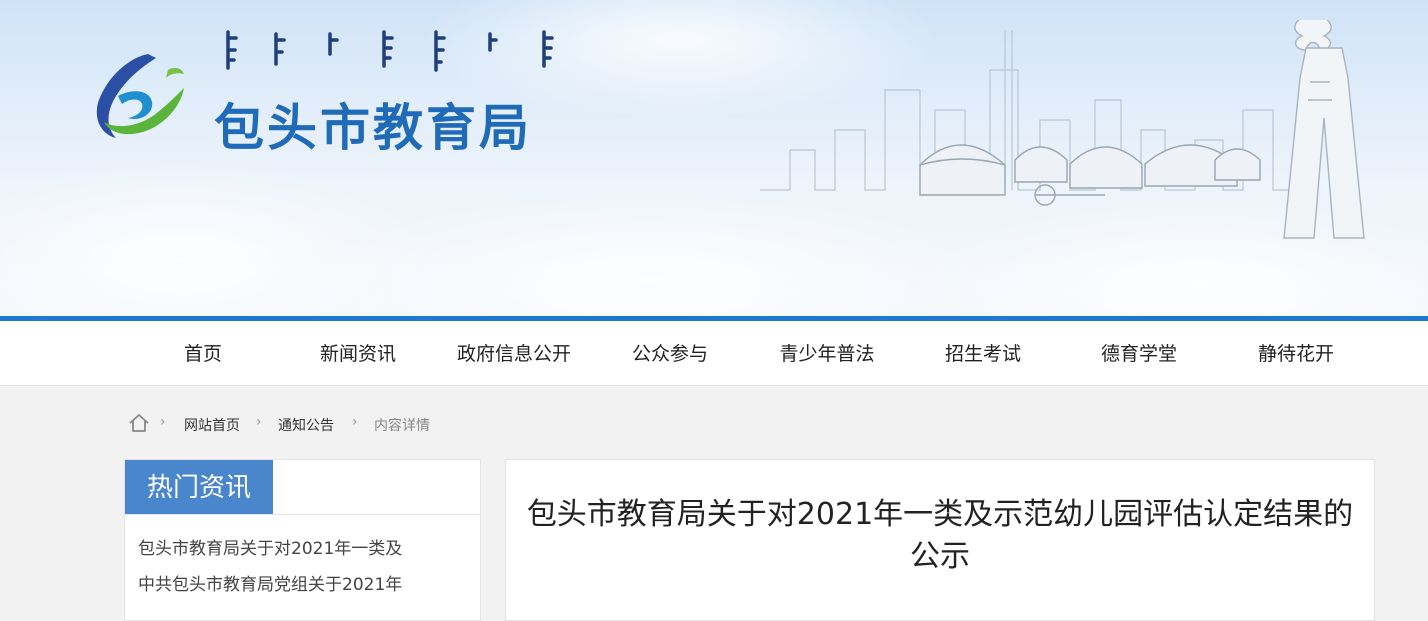 This screenshot has width=1428, height=621. Describe the element at coordinates (203, 353) in the screenshot. I see `nav-item-home: 首页` at that location.